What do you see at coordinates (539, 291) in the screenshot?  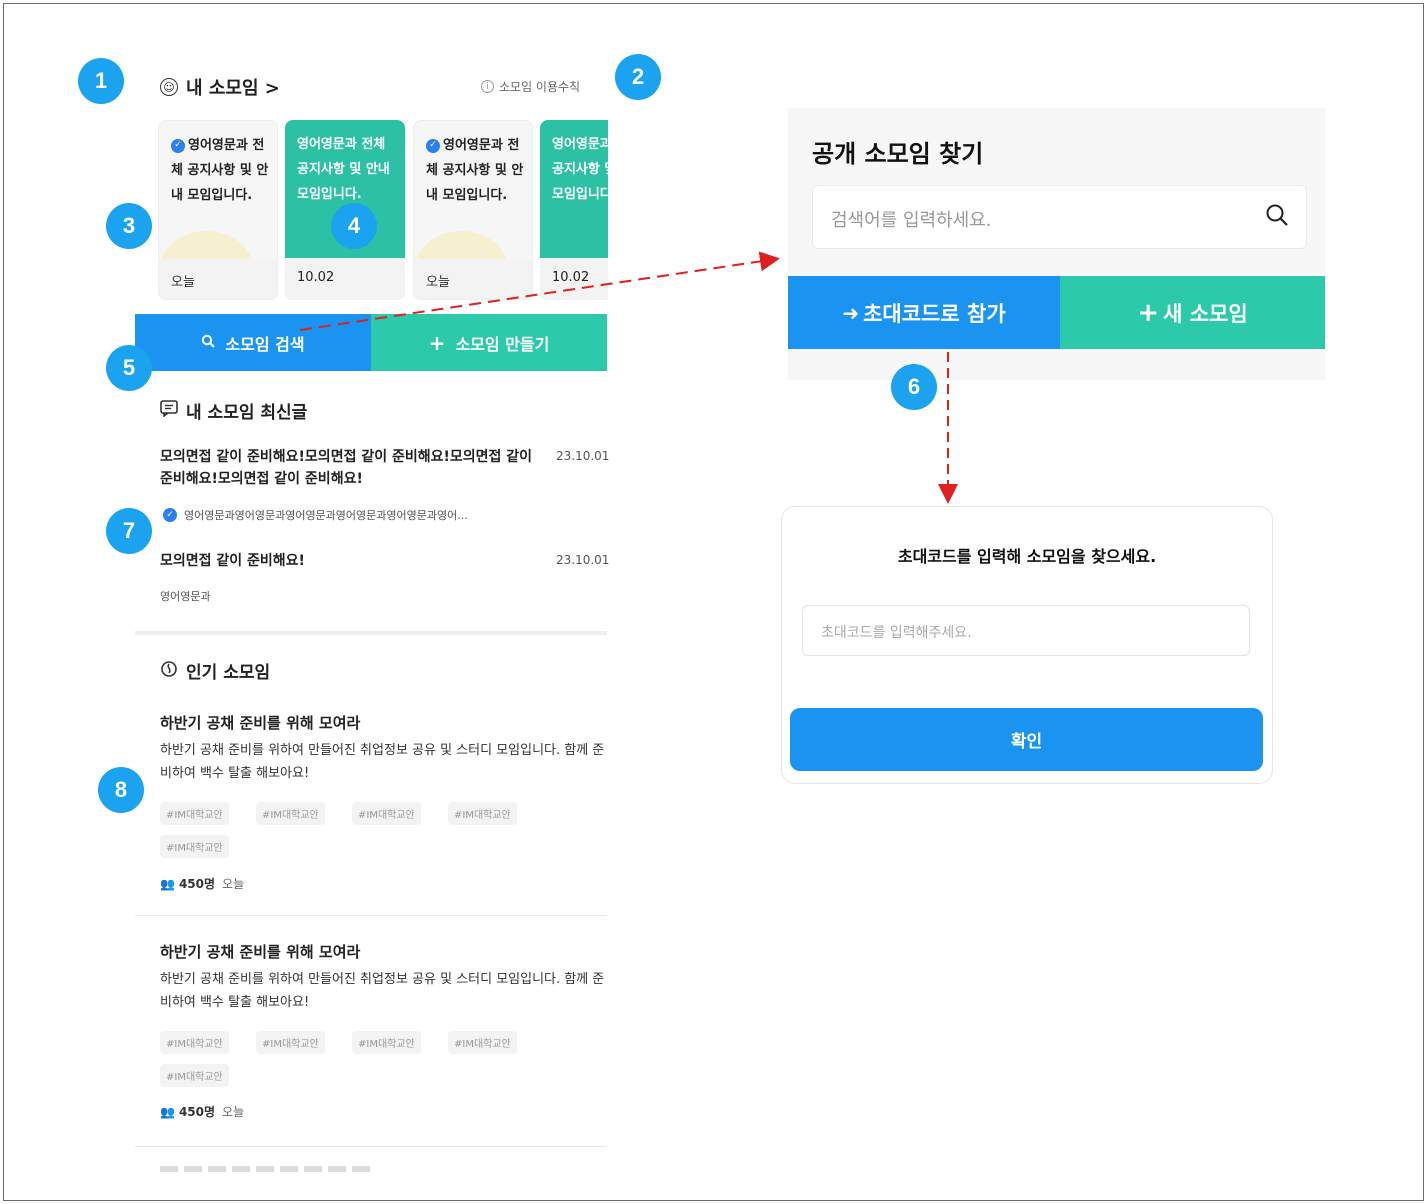 I see `arrow-to-search-panel` at bounding box center [539, 291].